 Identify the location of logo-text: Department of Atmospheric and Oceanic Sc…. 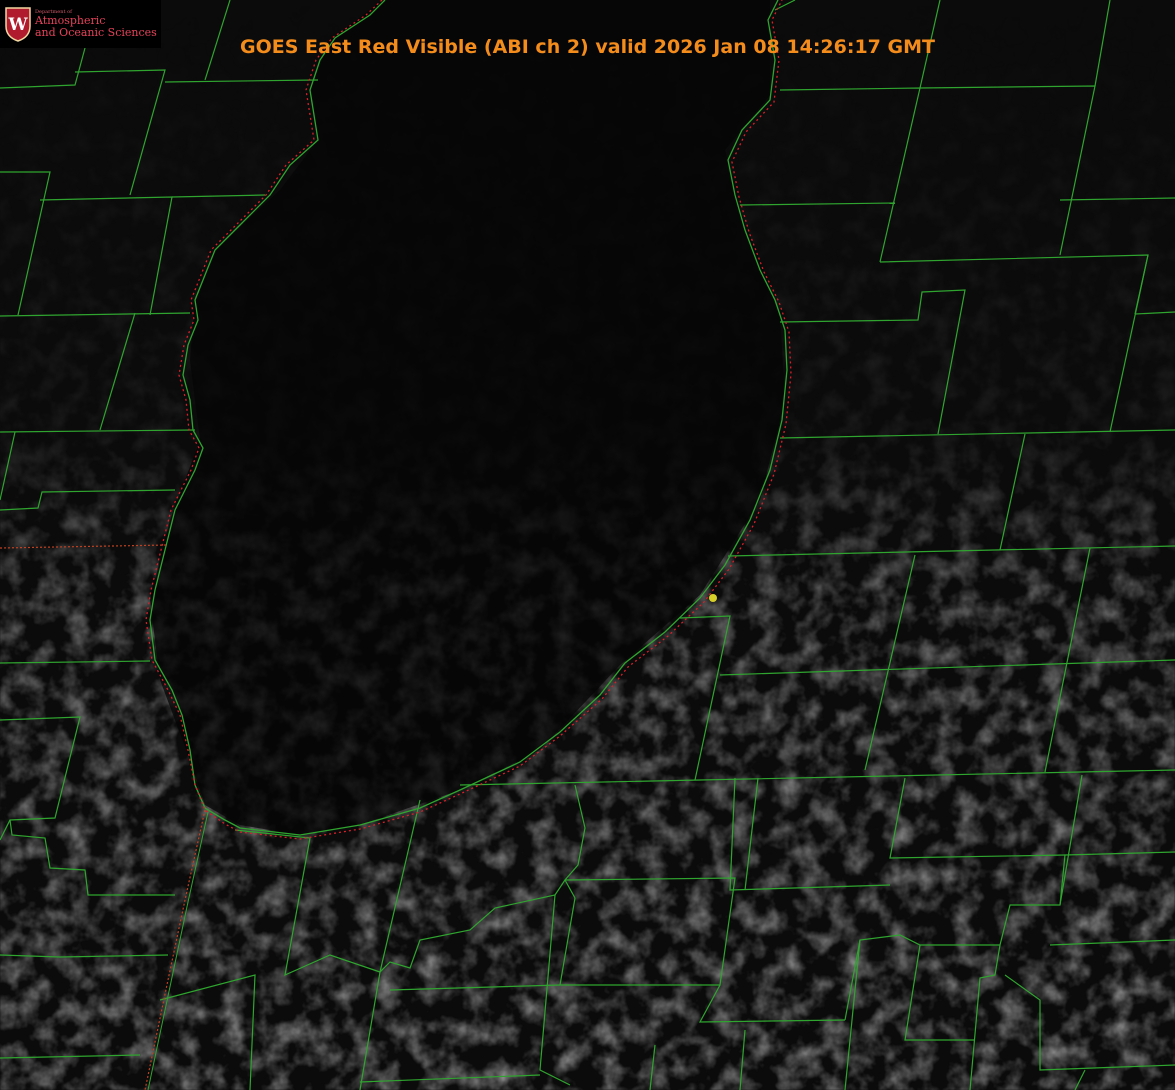
(96, 23).